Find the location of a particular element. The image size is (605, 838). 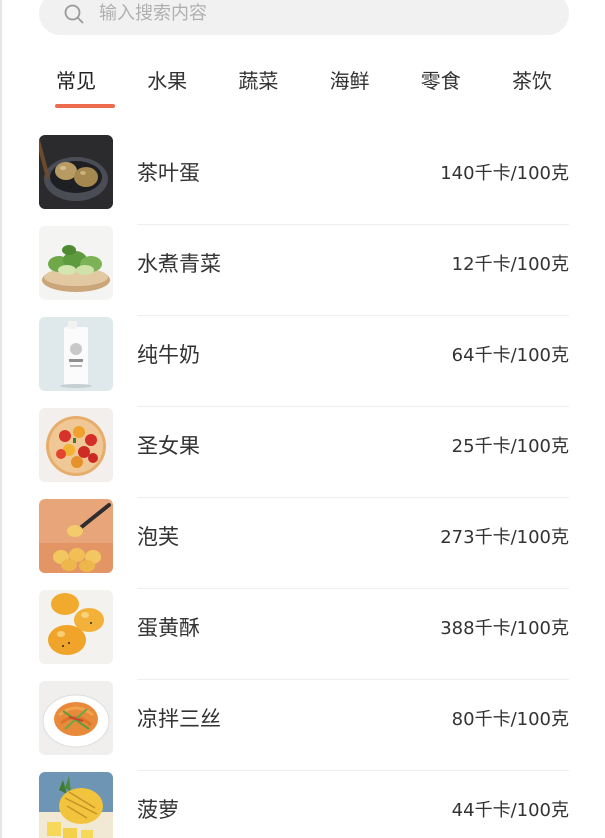

yolk-pastry-image is located at coordinates (76, 626).